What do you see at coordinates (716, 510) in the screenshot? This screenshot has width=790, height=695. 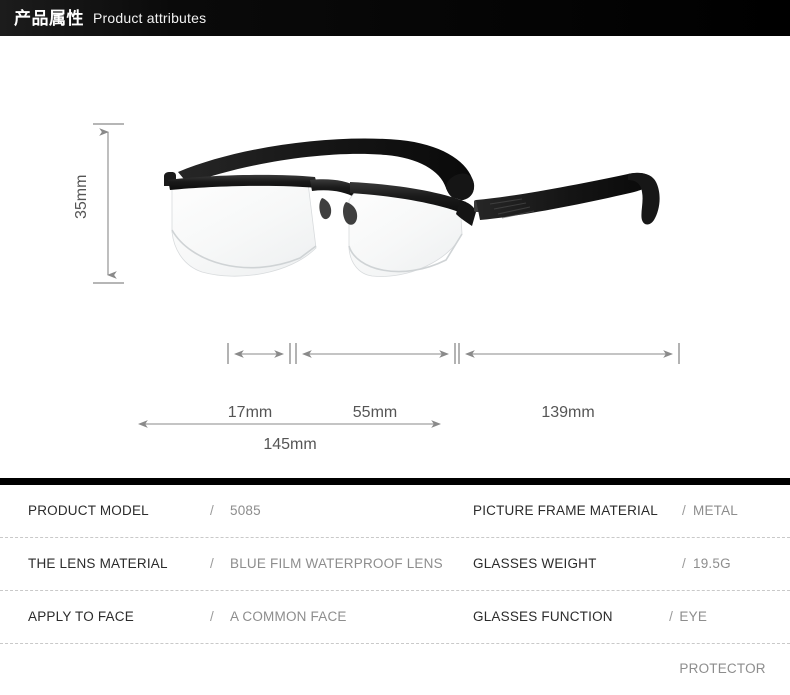 I see `spec-value: METAL` at bounding box center [716, 510].